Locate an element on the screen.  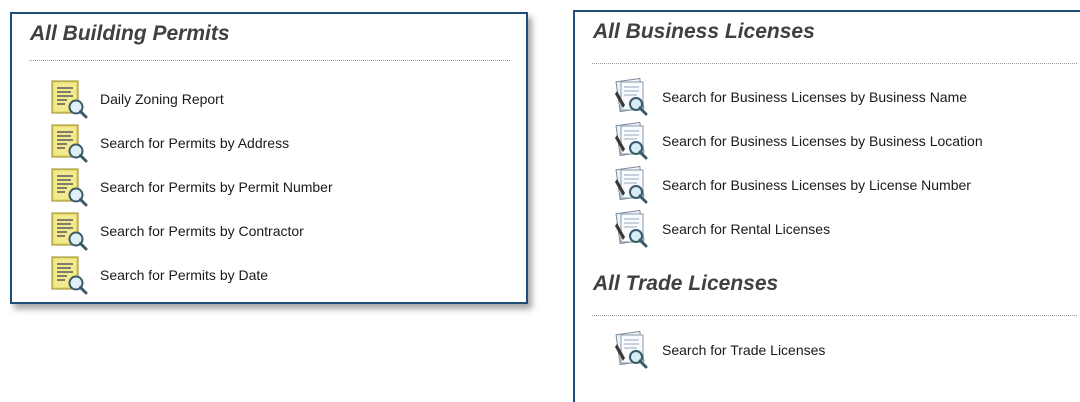
link-permits-by-number: Search for Permits by Permit Number is located at coordinates (269, 187).